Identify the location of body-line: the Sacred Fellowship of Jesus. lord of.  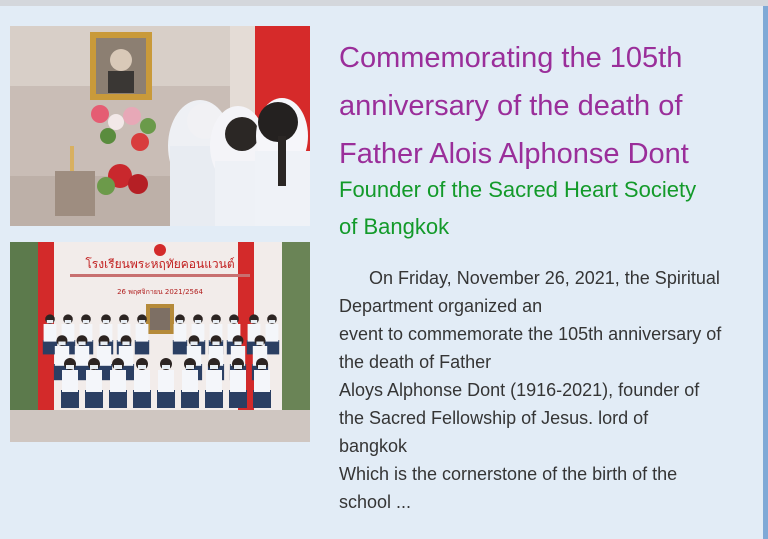
(494, 418).